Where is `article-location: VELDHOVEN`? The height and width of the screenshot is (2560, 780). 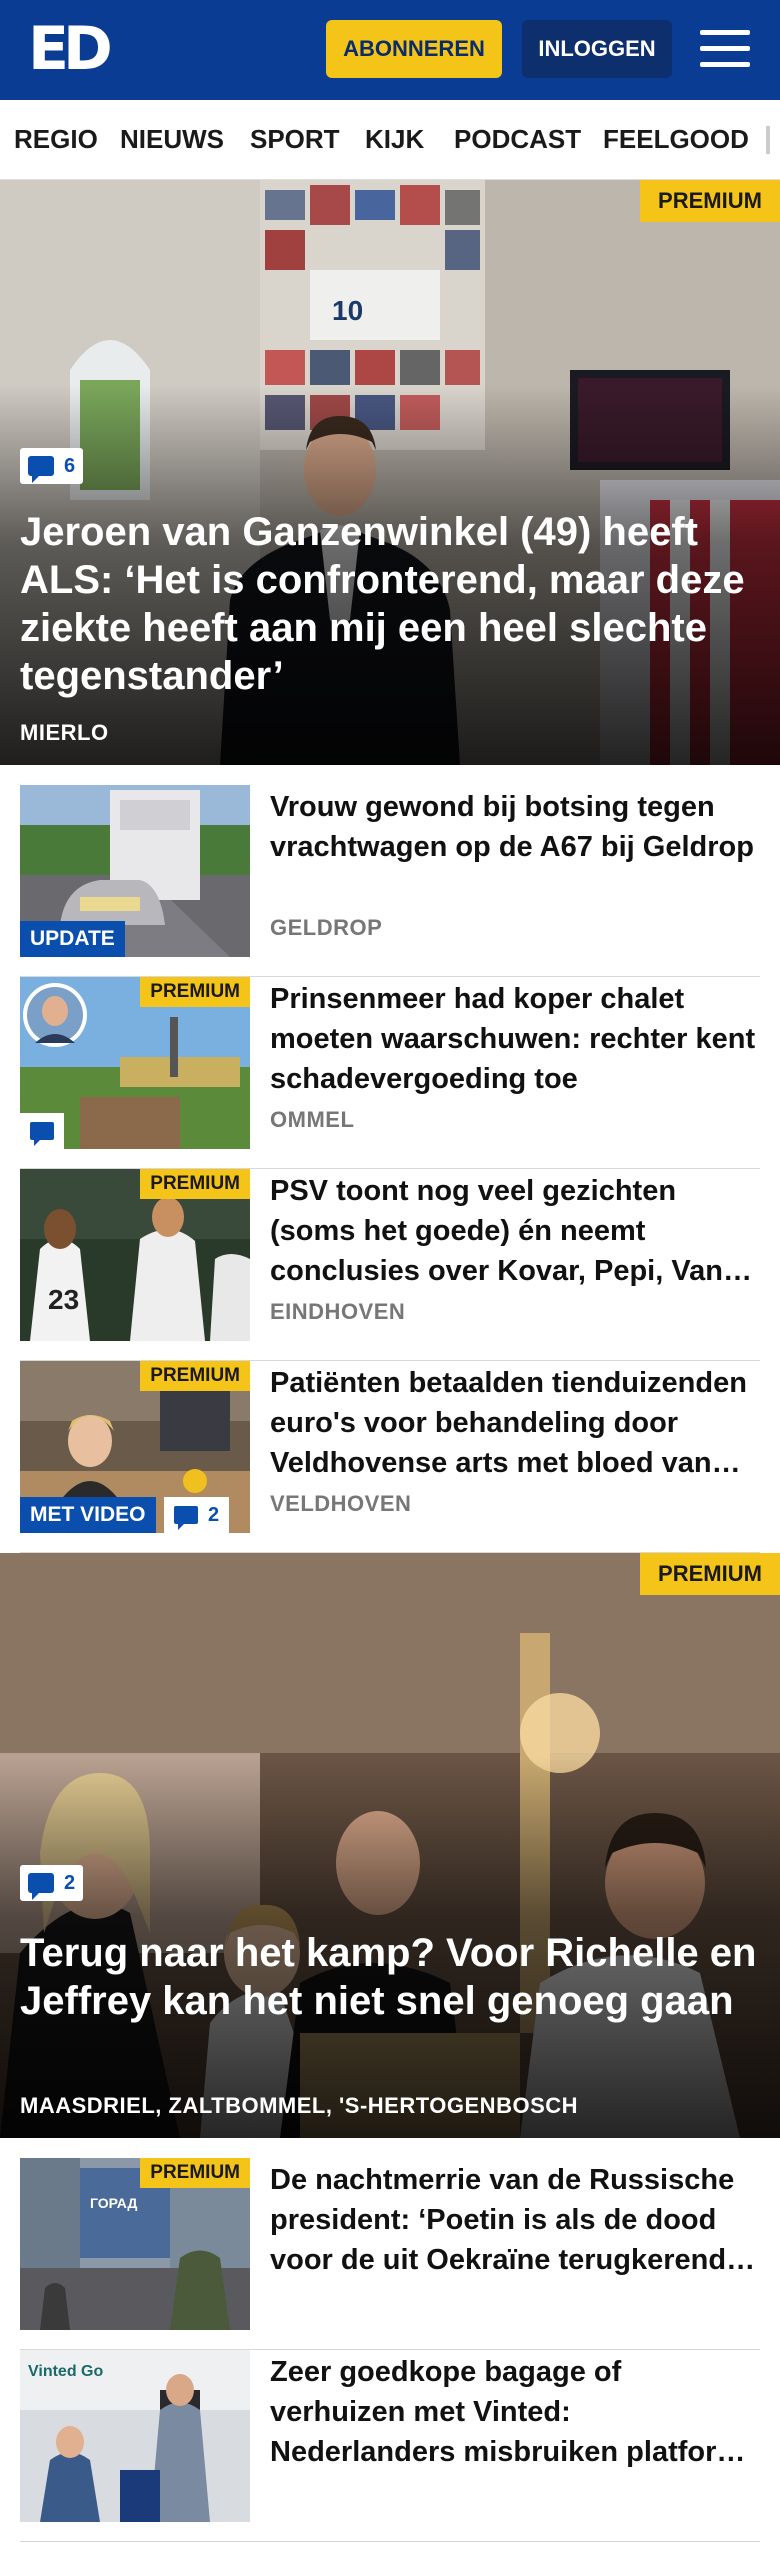 article-location: VELDHOVEN is located at coordinates (341, 1503).